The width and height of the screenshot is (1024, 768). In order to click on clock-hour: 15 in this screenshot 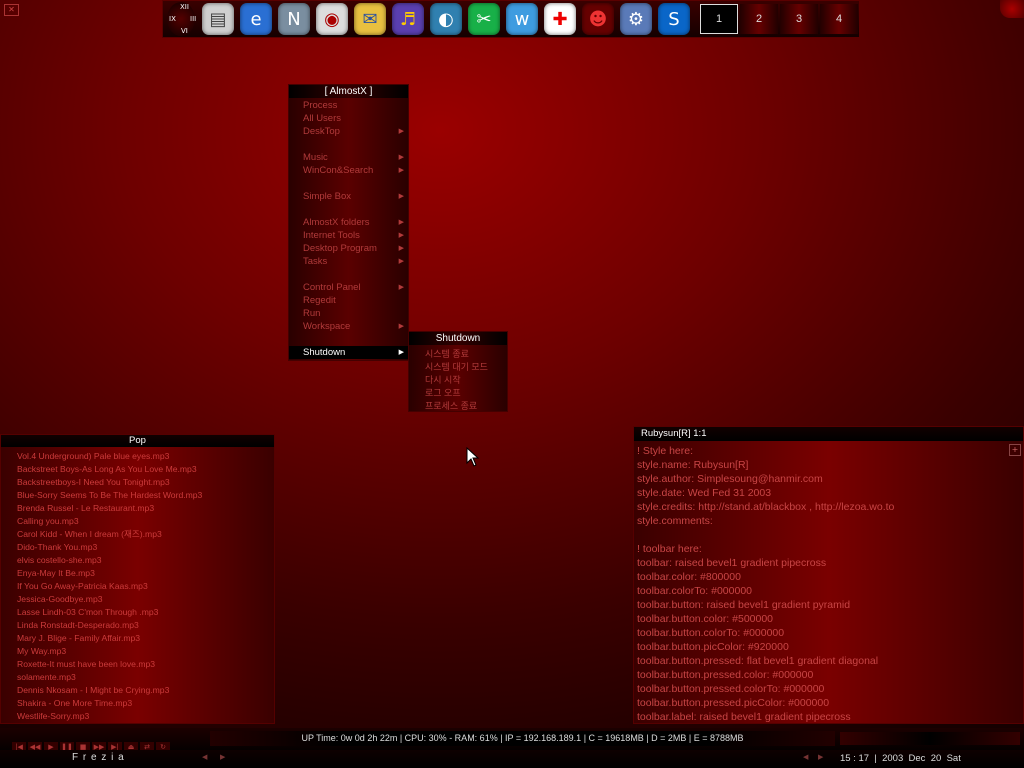, I will do `click(845, 758)`.